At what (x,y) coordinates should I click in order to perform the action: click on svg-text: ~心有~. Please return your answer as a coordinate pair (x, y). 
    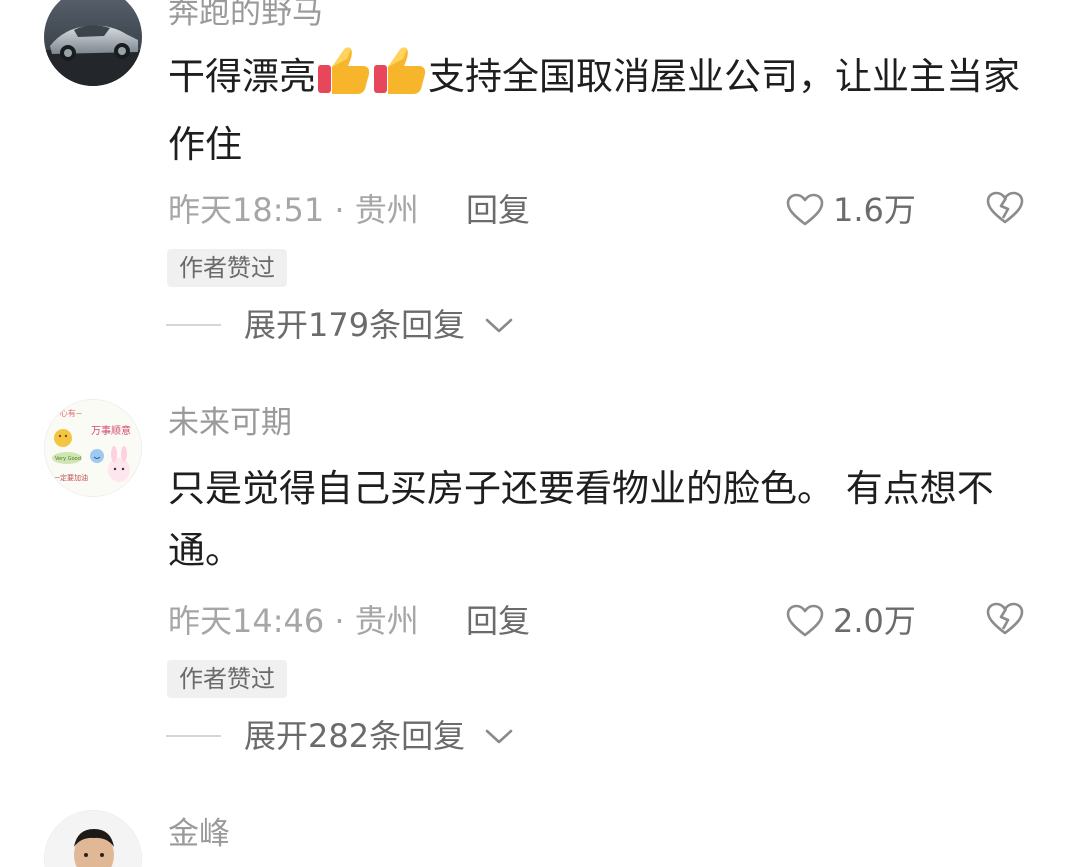
    Looking at the image, I should click on (67, 413).